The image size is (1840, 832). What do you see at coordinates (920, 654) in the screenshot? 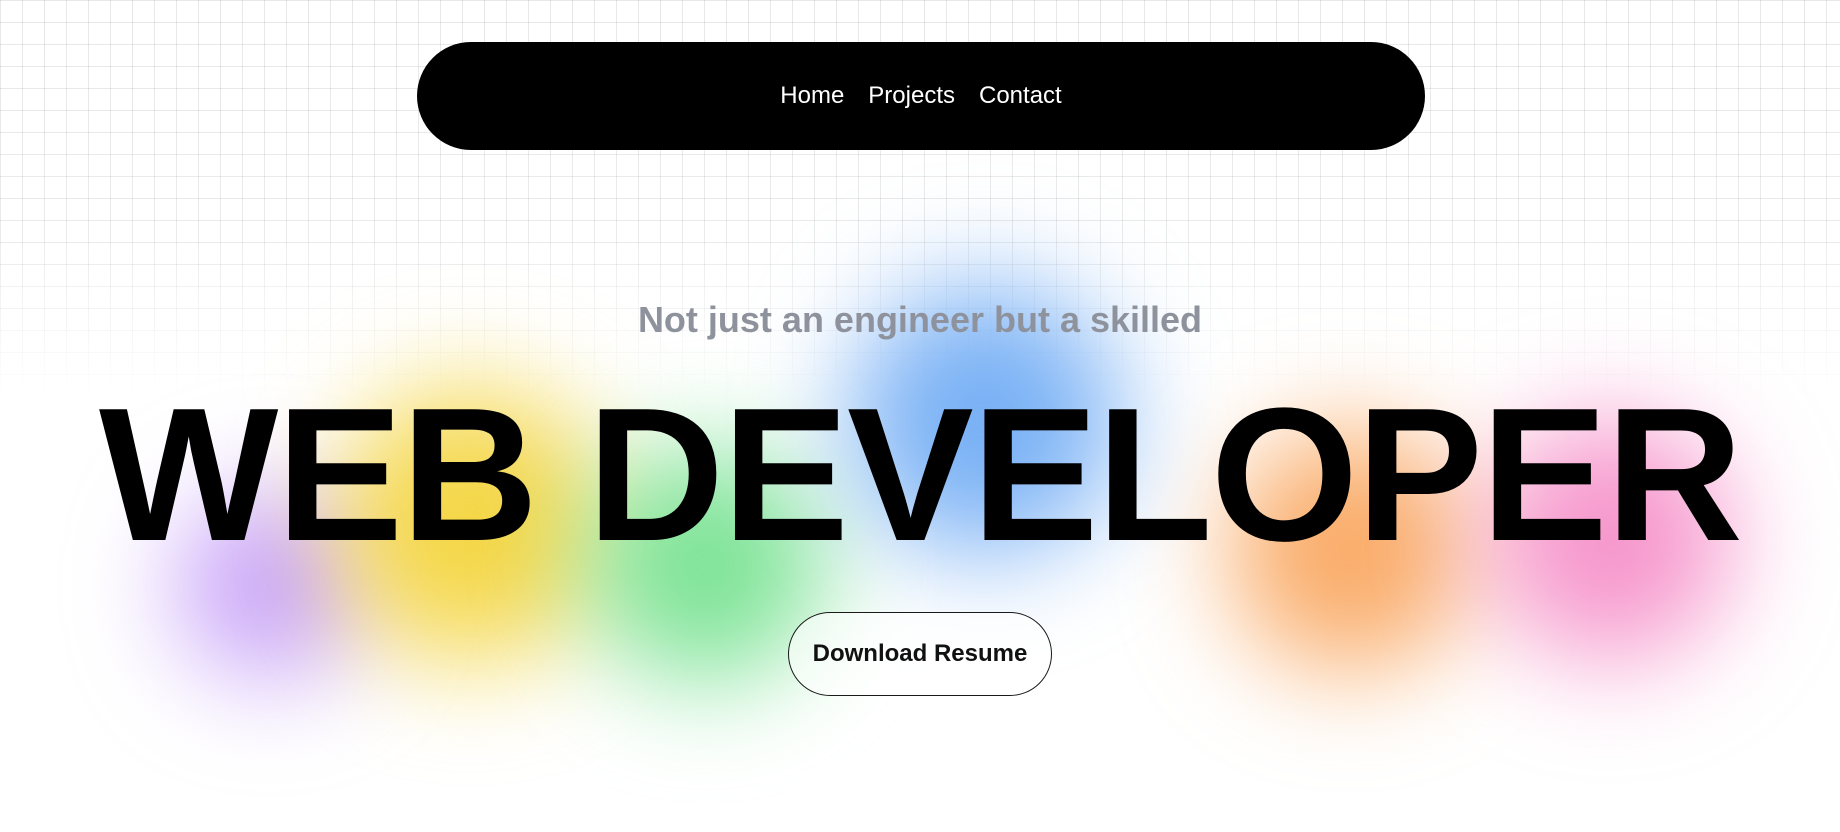
I see `download-resume-button: Download Resume` at bounding box center [920, 654].